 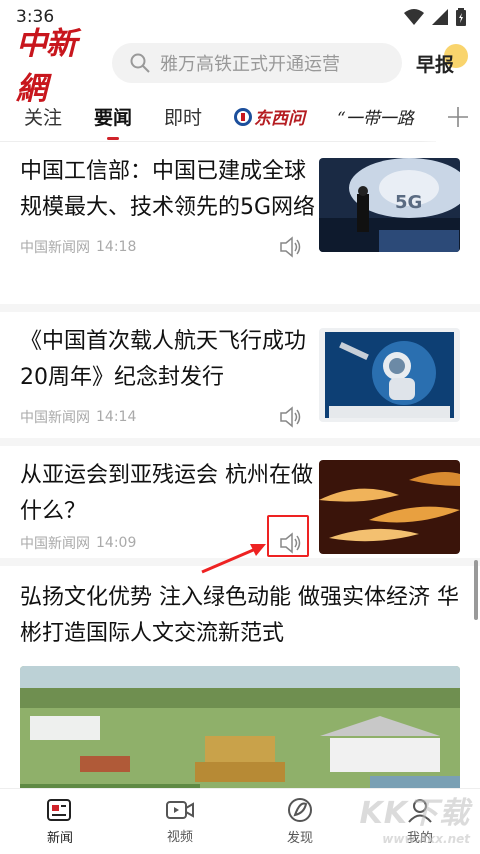 I want to click on battery-icon, so click(x=461, y=17).